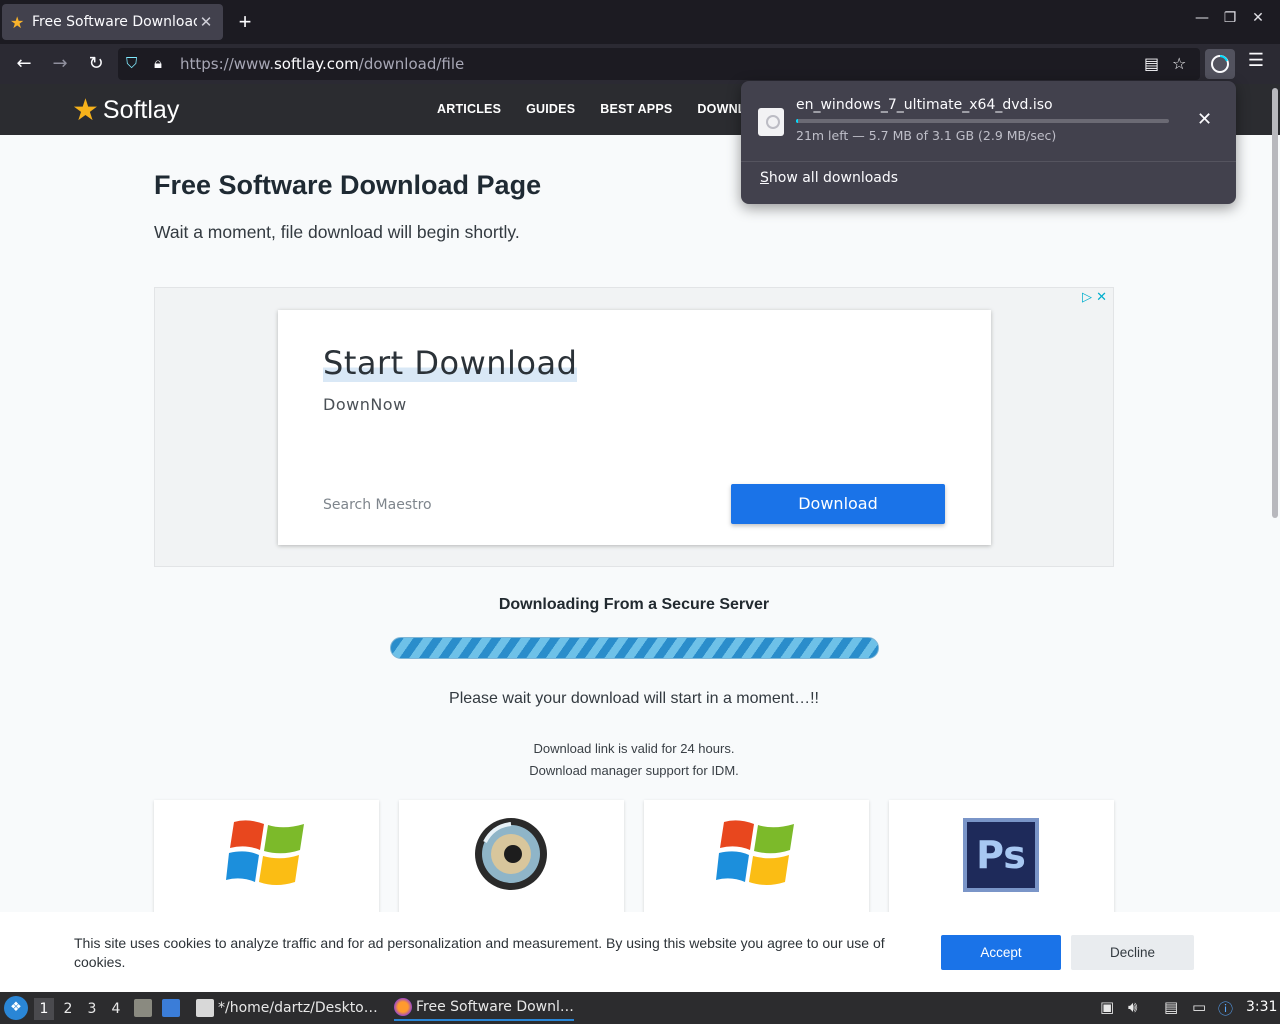 The height and width of the screenshot is (1024, 1280). What do you see at coordinates (131, 63) in the screenshot?
I see `tracking-protection-shield-icon: ⛉` at bounding box center [131, 63].